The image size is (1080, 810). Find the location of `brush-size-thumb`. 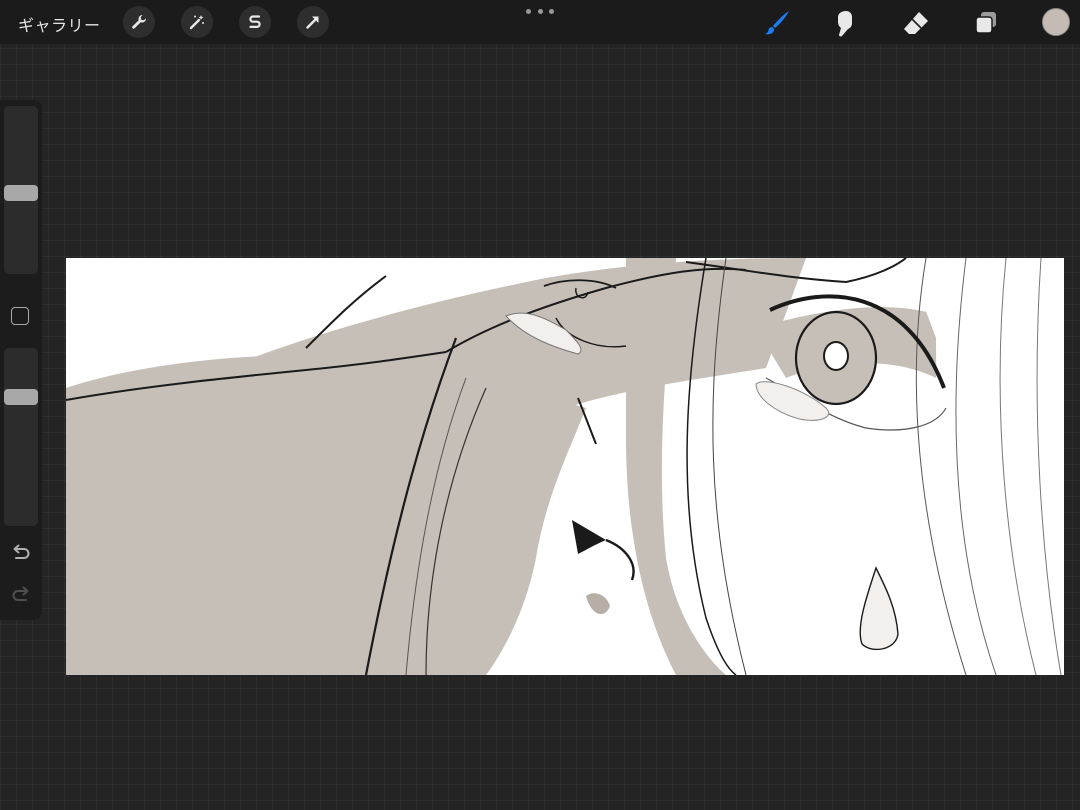

brush-size-thumb is located at coordinates (21, 193).